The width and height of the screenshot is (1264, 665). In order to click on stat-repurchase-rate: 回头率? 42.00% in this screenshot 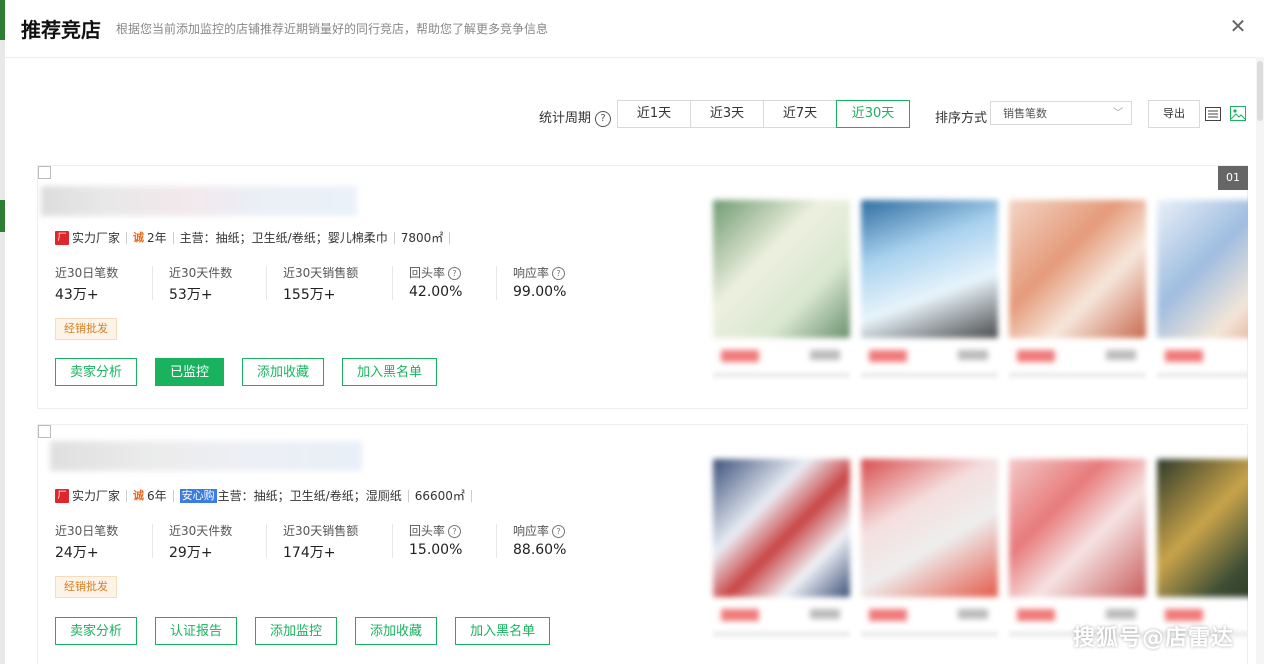, I will do `click(453, 284)`.